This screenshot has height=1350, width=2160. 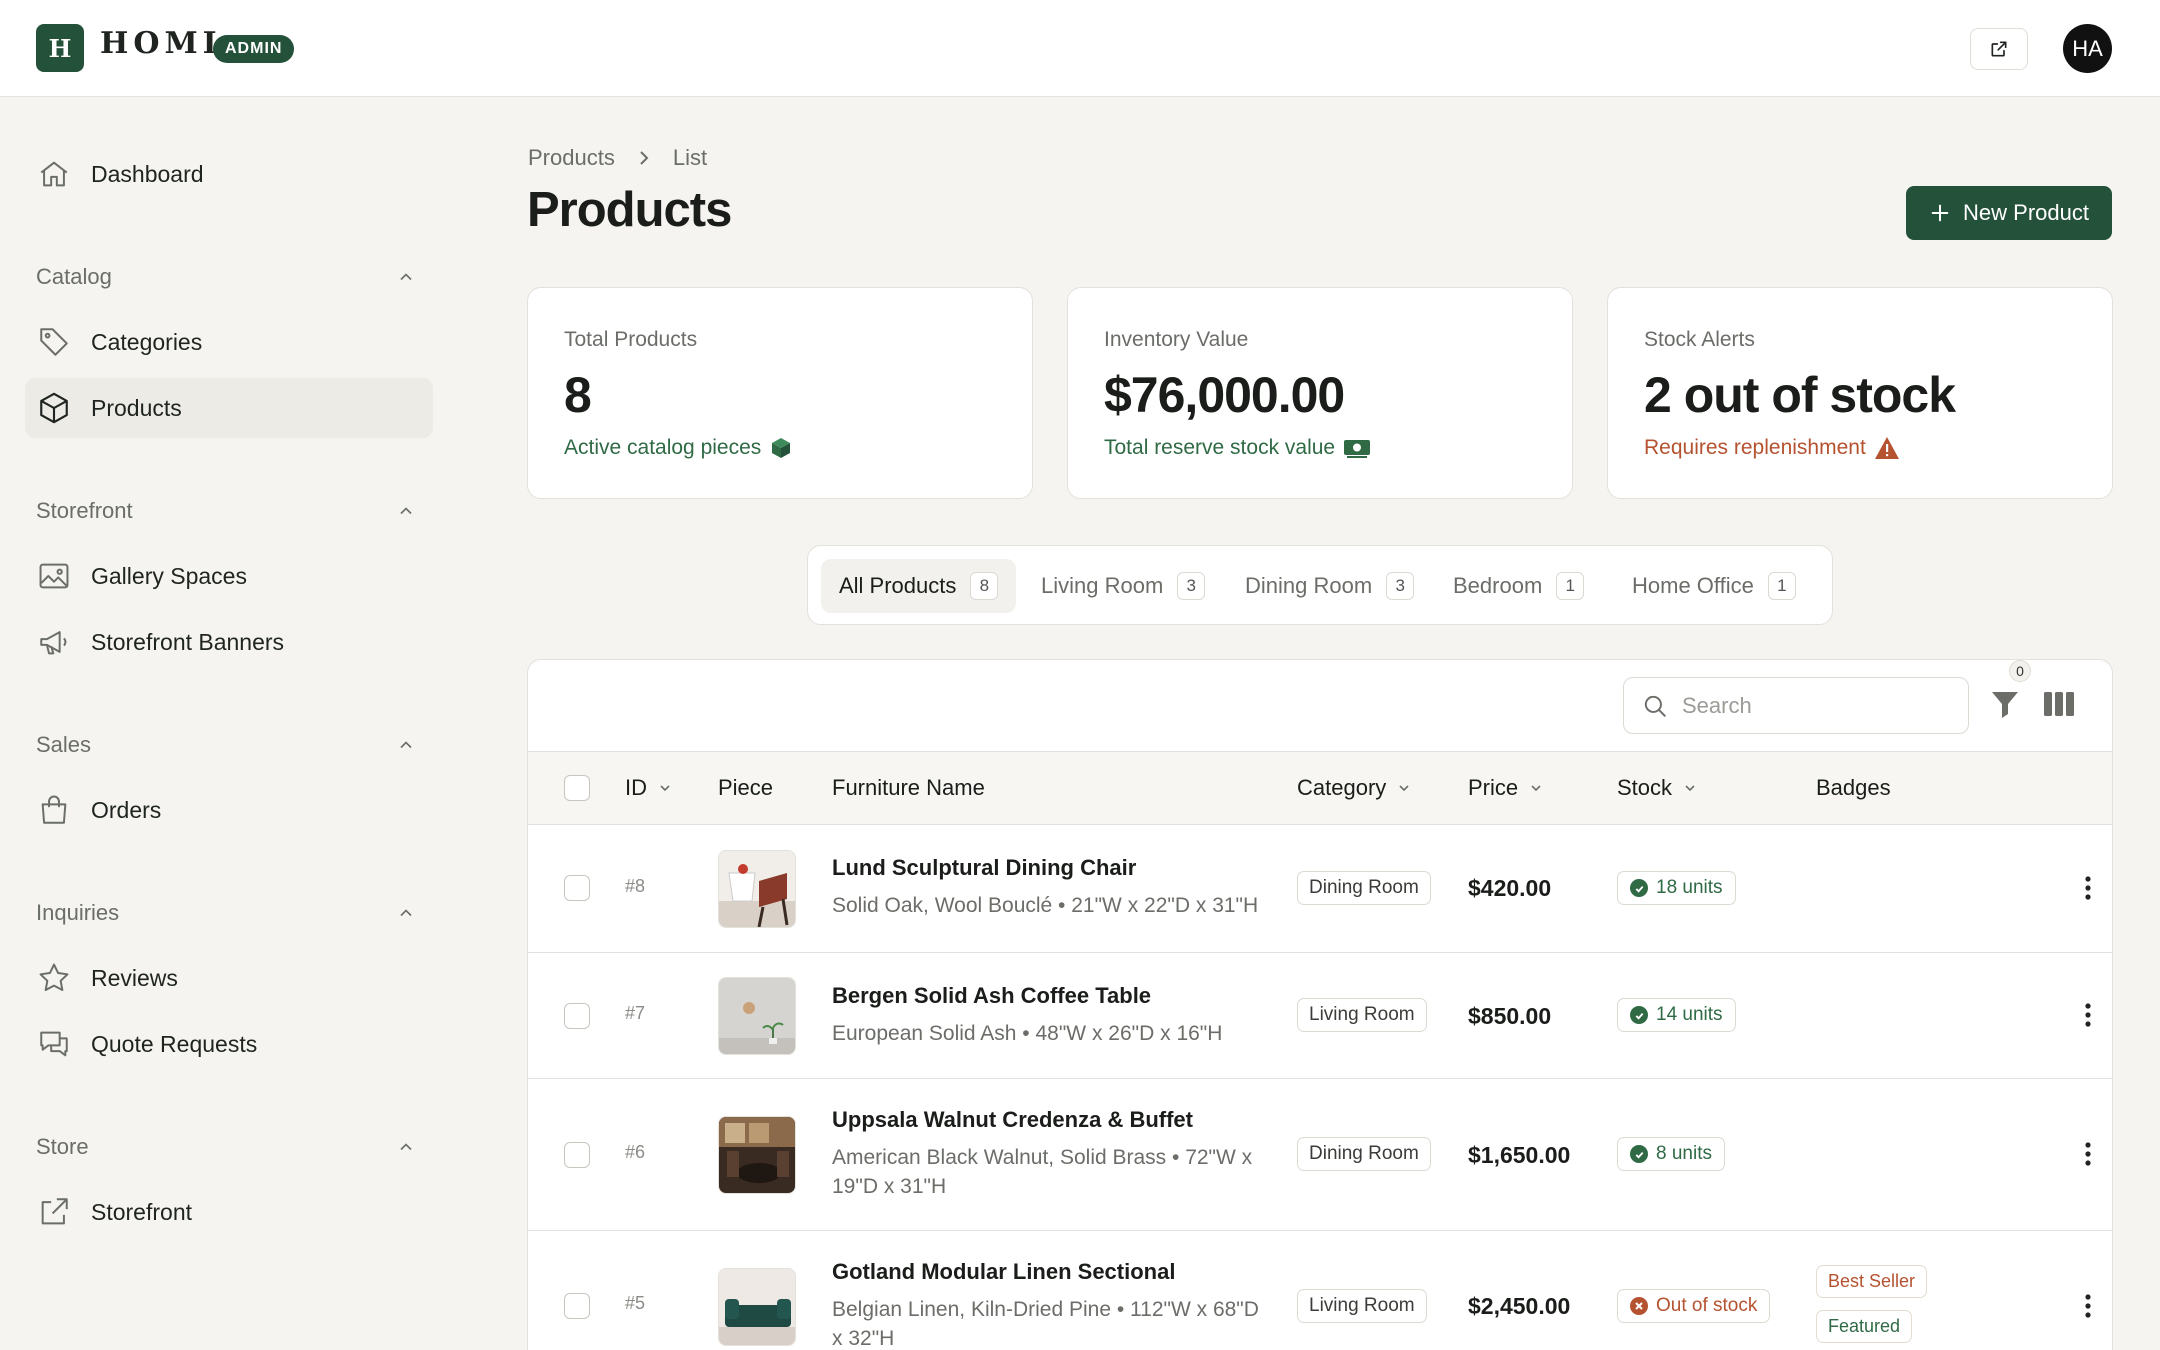 What do you see at coordinates (1853, 788) in the screenshot?
I see `column-header-badges: Badges` at bounding box center [1853, 788].